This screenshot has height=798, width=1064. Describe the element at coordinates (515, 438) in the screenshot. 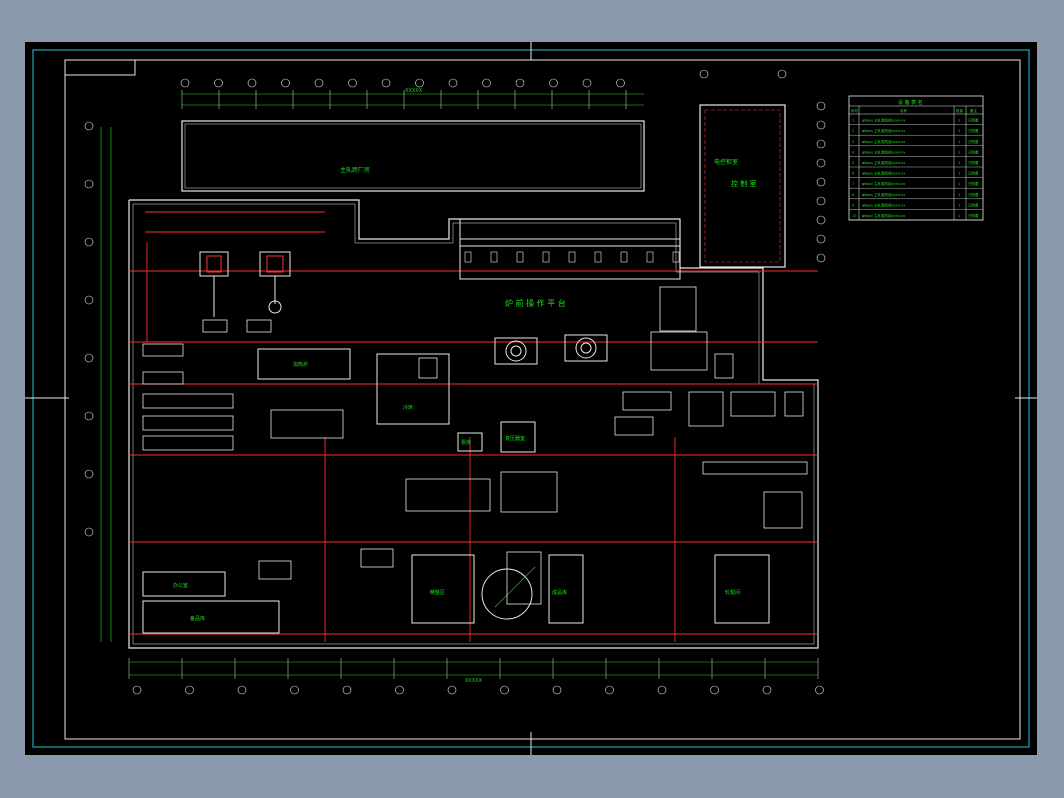

I see `svg-text: 变压器室` at that location.